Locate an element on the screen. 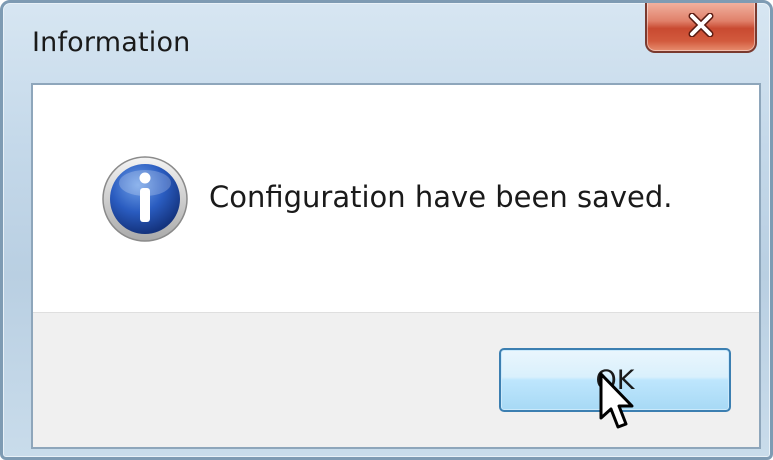 The height and width of the screenshot is (460, 773). information-icon is located at coordinates (145, 199).